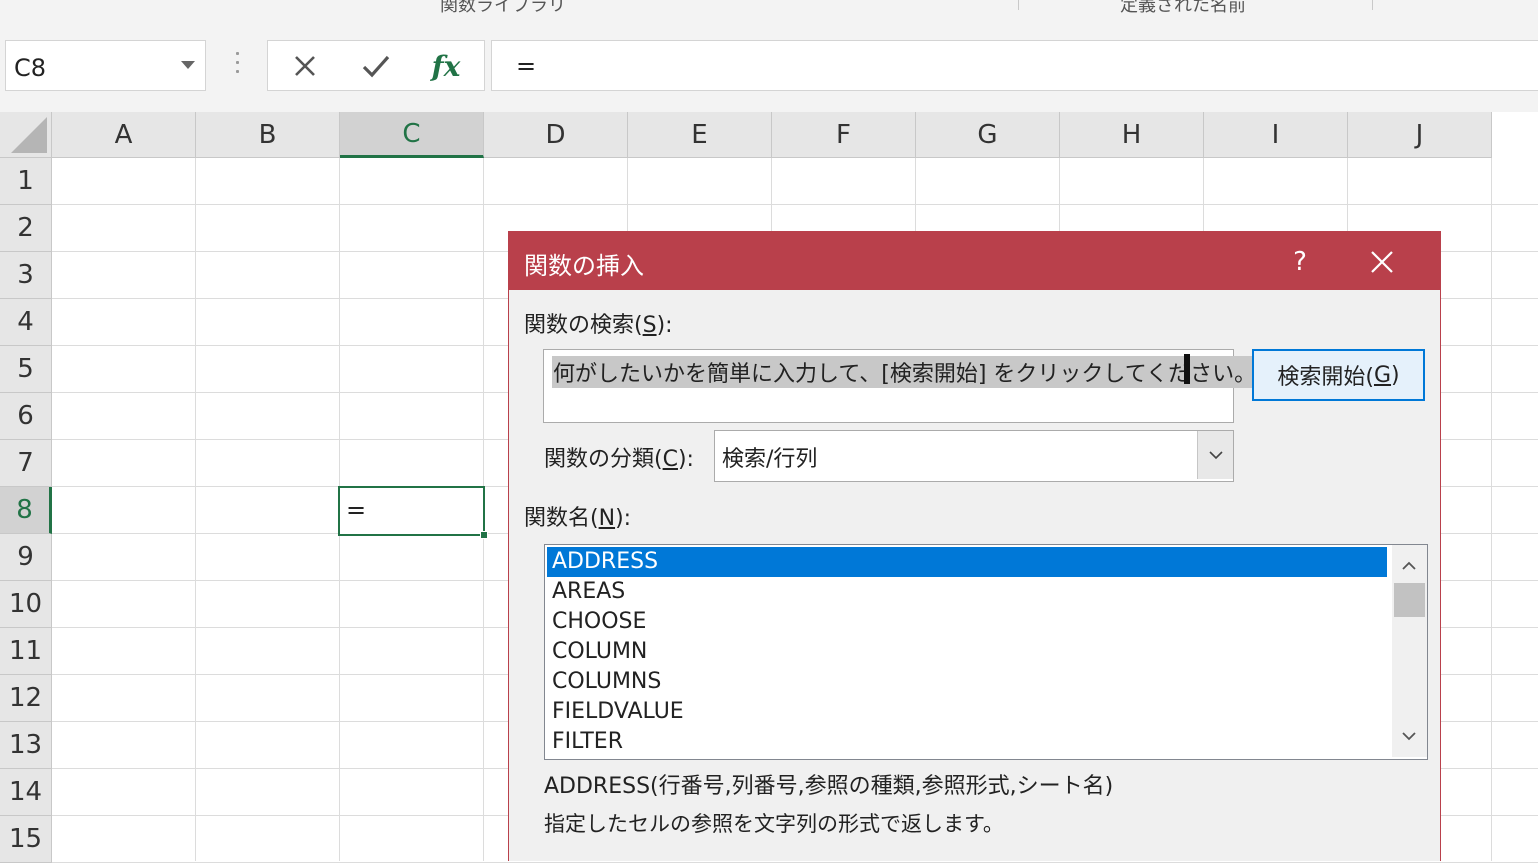 This screenshot has width=1538, height=863. Describe the element at coordinates (1014, 65) in the screenshot. I see `formula-input: =` at that location.